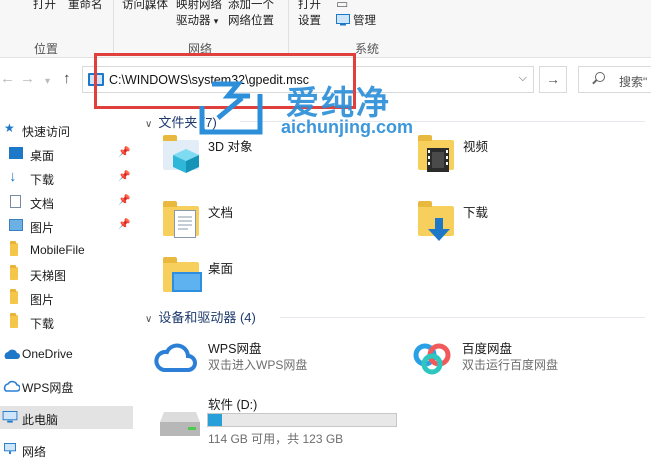  Describe the element at coordinates (12, 354) in the screenshot. I see `cloud-icon` at that location.